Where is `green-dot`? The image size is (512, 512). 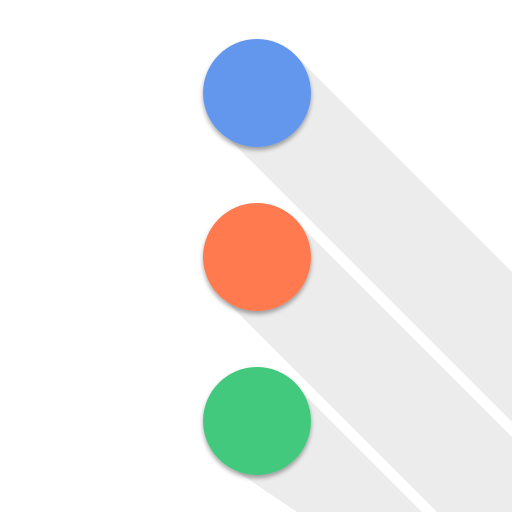 green-dot is located at coordinates (257, 421).